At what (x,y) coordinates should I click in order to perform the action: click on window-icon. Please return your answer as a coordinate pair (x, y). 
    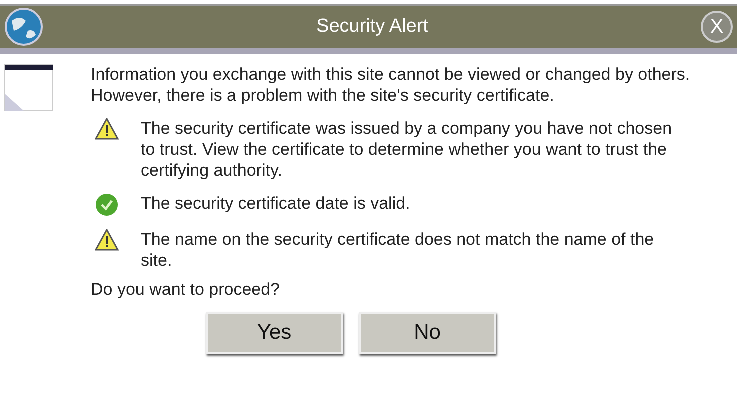
    Looking at the image, I should click on (29, 88).